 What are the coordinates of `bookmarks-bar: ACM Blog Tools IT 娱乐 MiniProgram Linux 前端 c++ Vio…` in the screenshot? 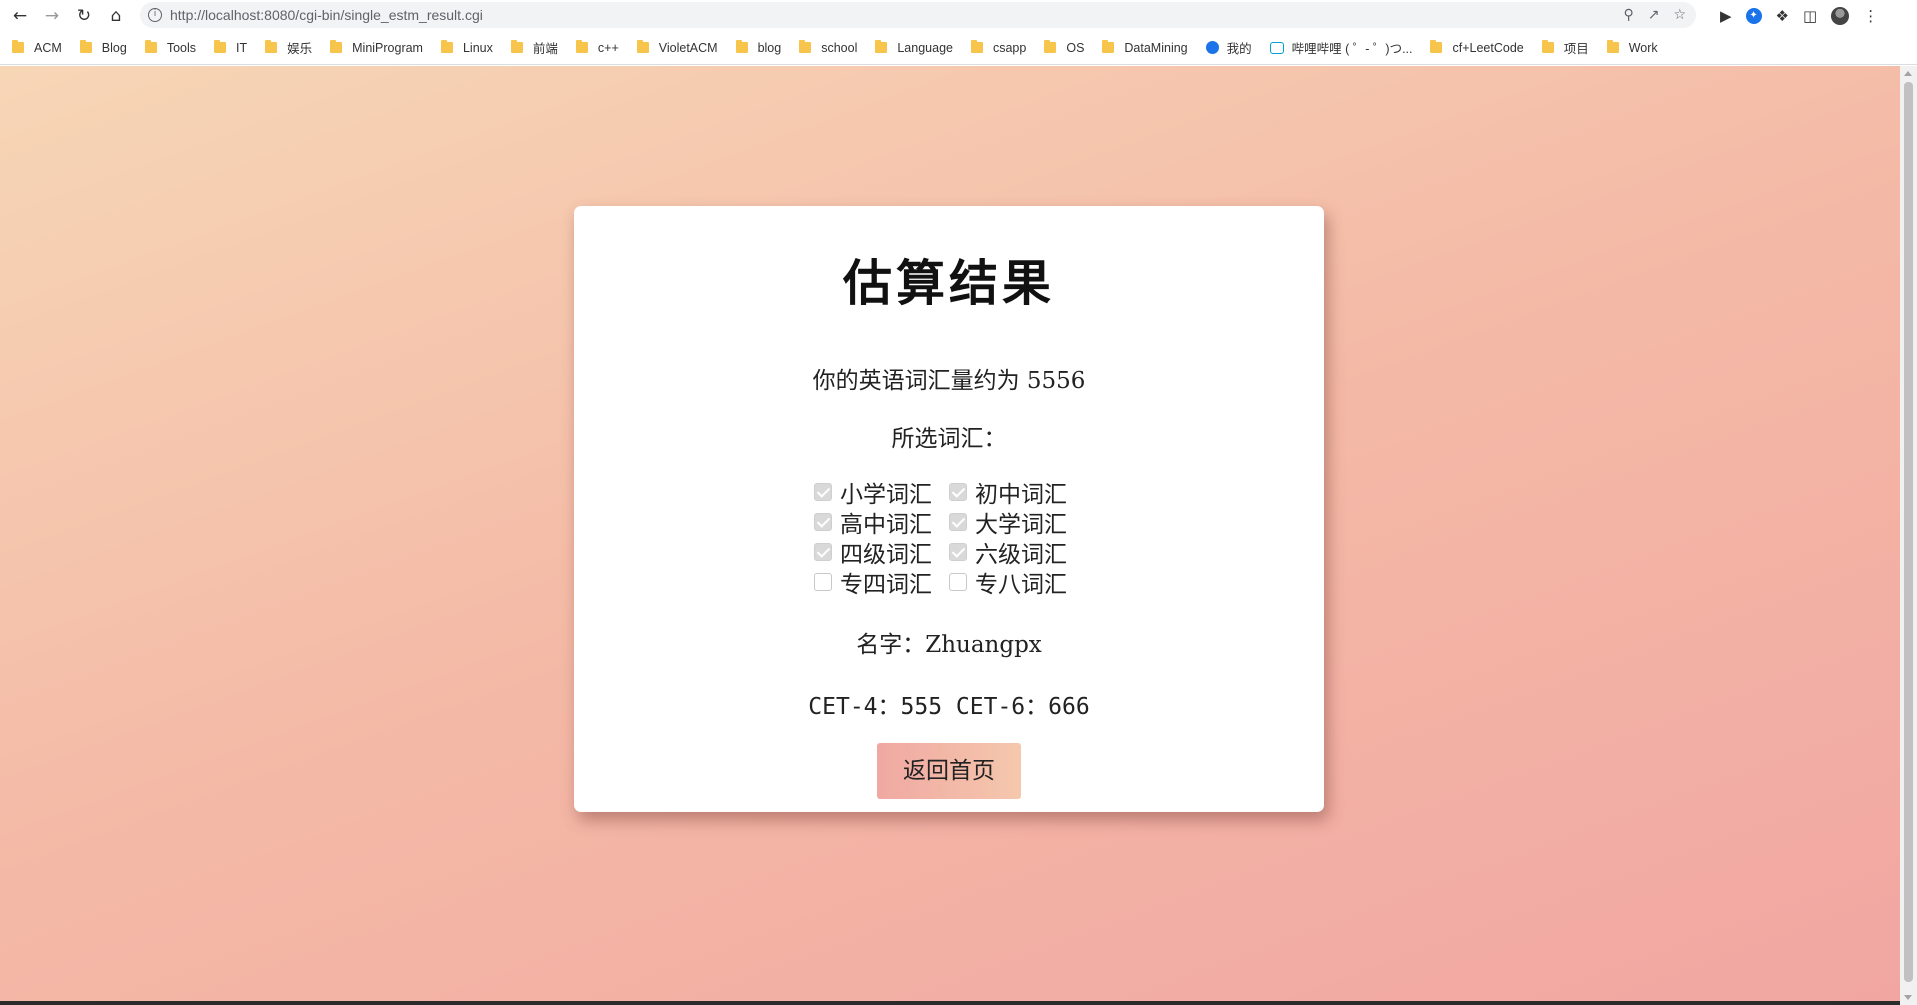 It's located at (958, 48).